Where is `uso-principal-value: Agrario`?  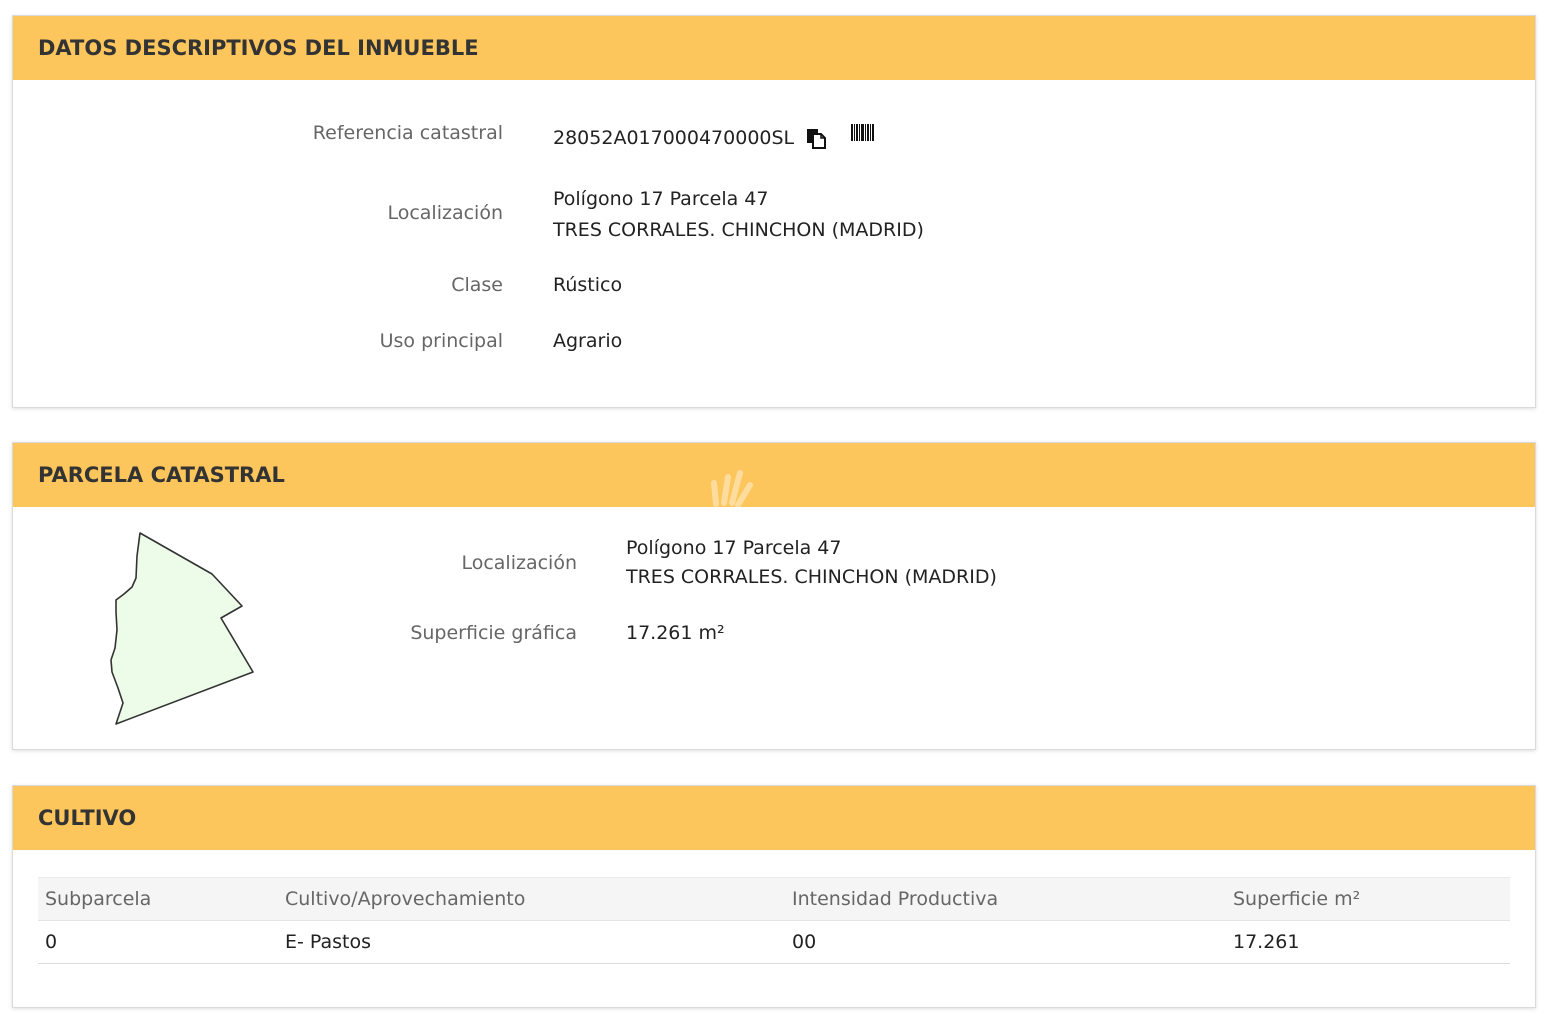 uso-principal-value: Agrario is located at coordinates (588, 341).